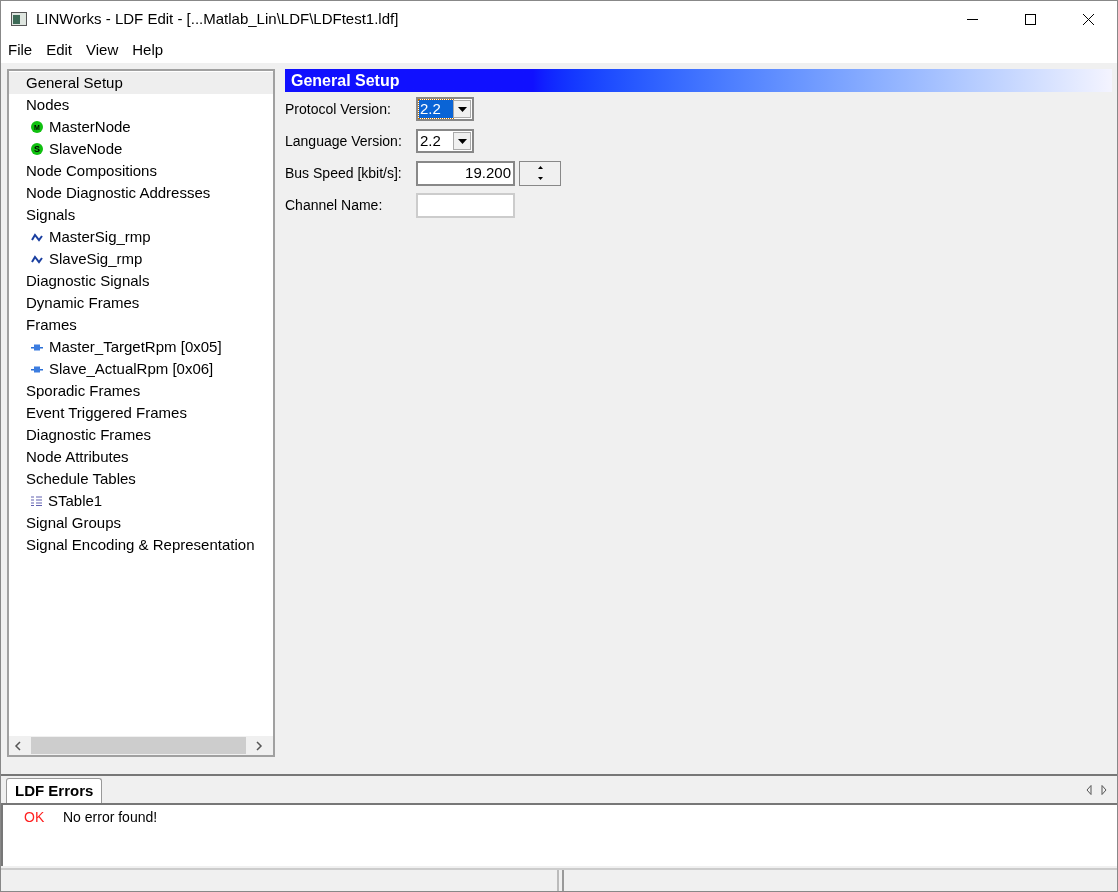 Image resolution: width=1118 pixels, height=892 pixels. Describe the element at coordinates (141, 369) in the screenshot. I see `tree-item: Slave_ActualRpm [0x06]` at that location.